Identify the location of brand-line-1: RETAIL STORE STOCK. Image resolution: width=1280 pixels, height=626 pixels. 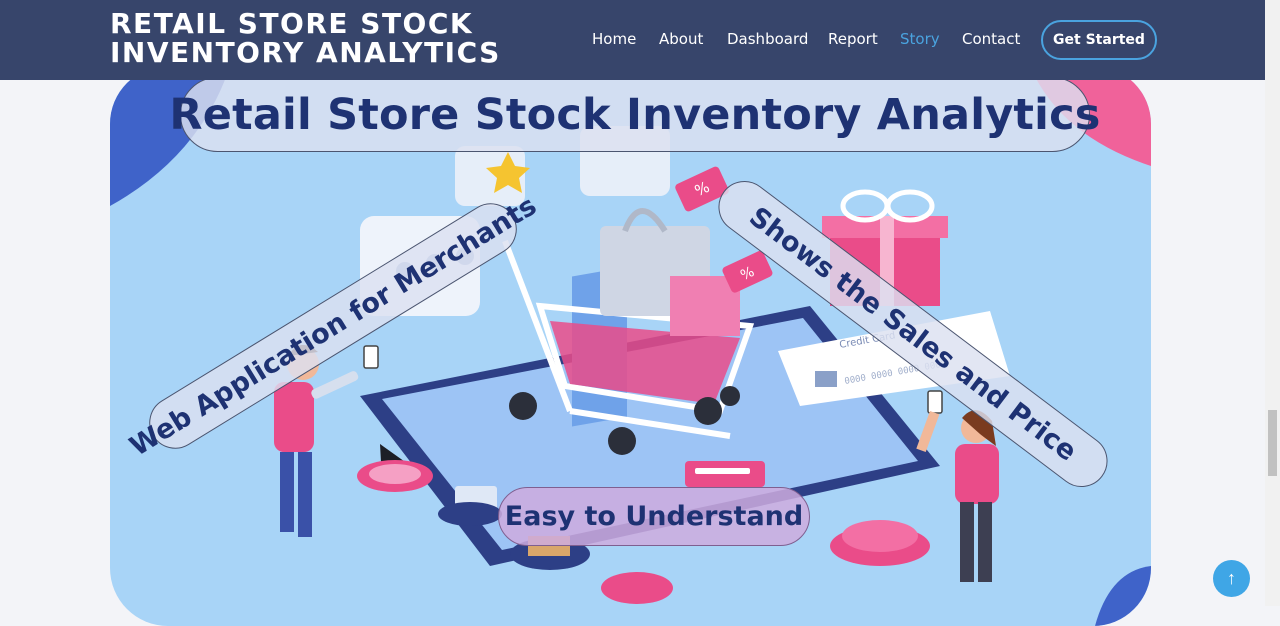
(292, 23).